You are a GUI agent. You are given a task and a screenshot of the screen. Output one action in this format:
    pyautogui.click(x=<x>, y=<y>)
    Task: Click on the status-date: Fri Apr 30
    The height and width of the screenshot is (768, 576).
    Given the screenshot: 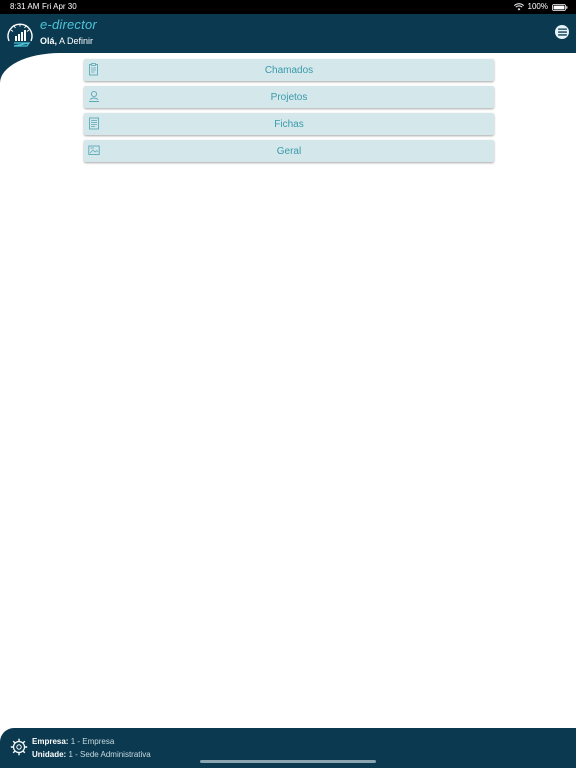 What is the action you would take?
    pyautogui.click(x=59, y=6)
    